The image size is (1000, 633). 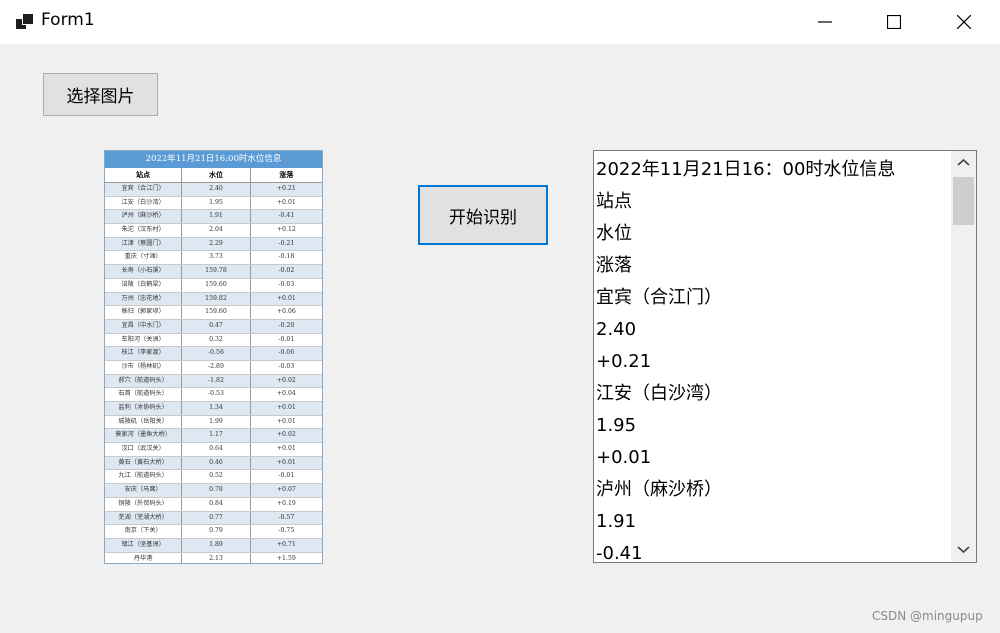 What do you see at coordinates (144, 381) in the screenshot?
I see `table-cell: 郝穴（航道码头）` at bounding box center [144, 381].